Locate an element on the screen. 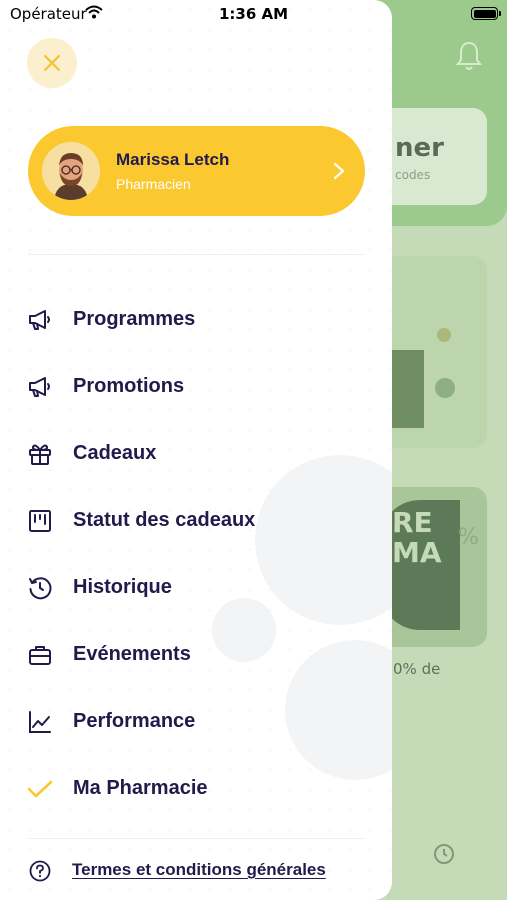 The height and width of the screenshot is (900, 507). menu-item-cadeaux: Cadeaux is located at coordinates (196, 453).